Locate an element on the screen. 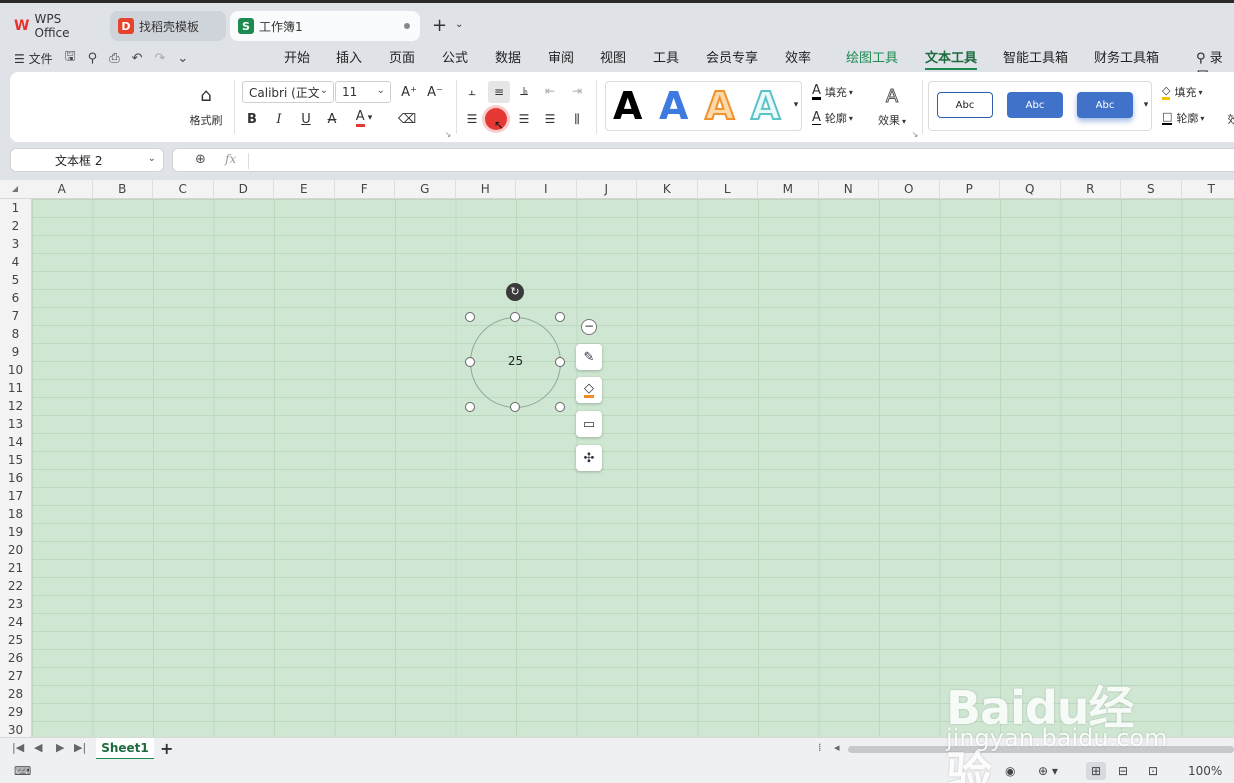 This screenshot has width=1234, height=783. shape-style-brush-icon: ✎ is located at coordinates (589, 357).